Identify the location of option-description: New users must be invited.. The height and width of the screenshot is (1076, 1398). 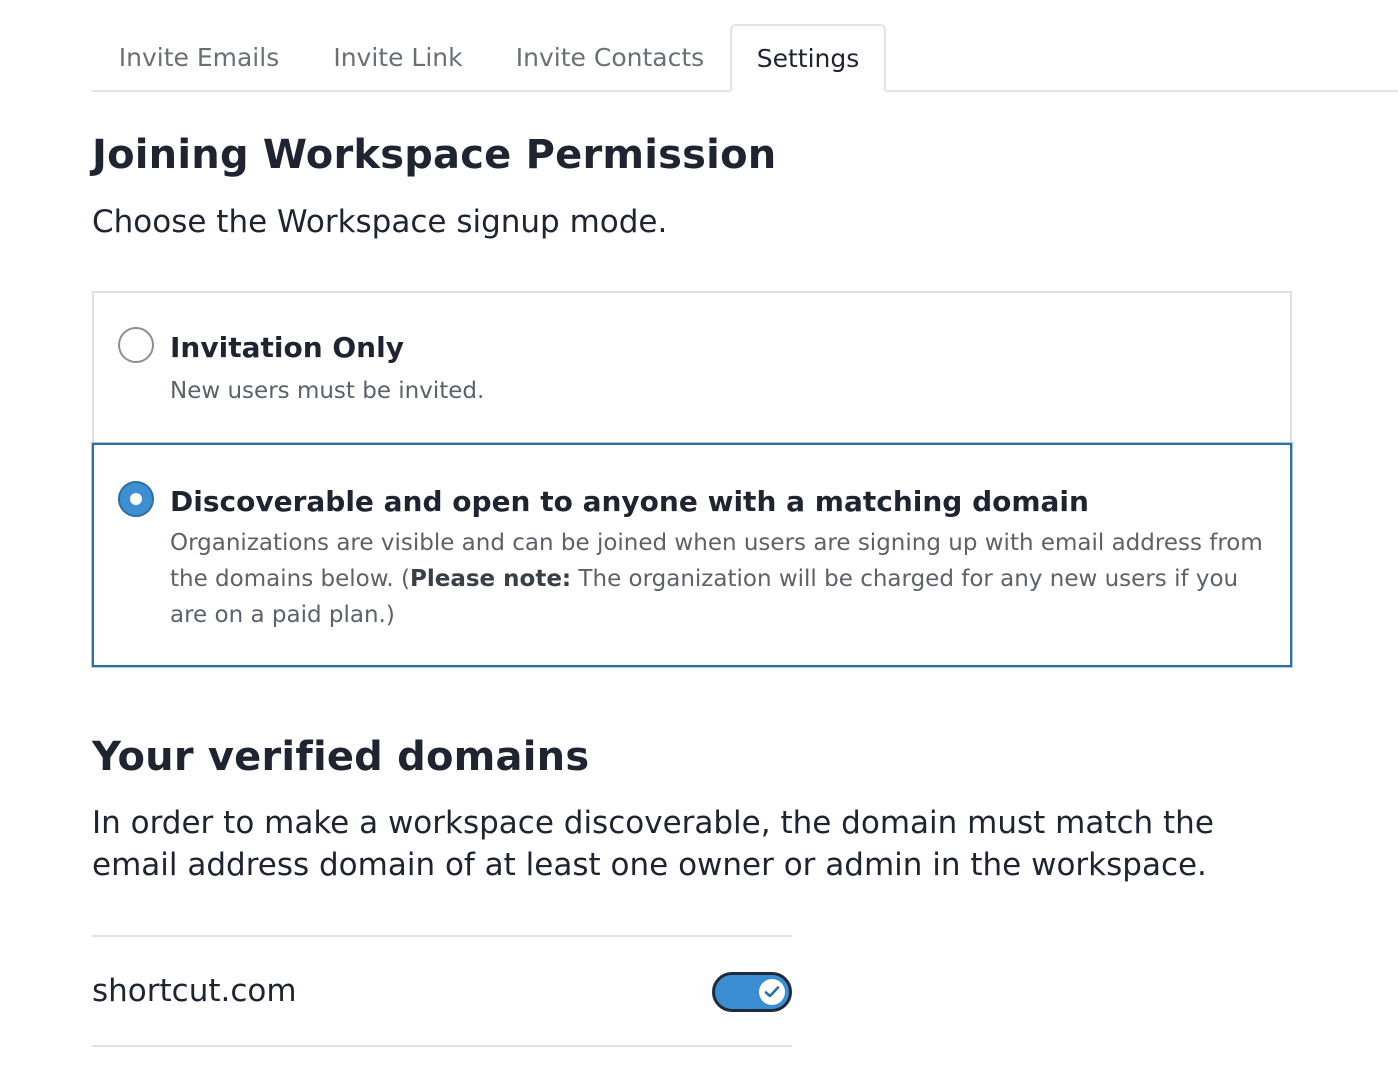
(327, 391).